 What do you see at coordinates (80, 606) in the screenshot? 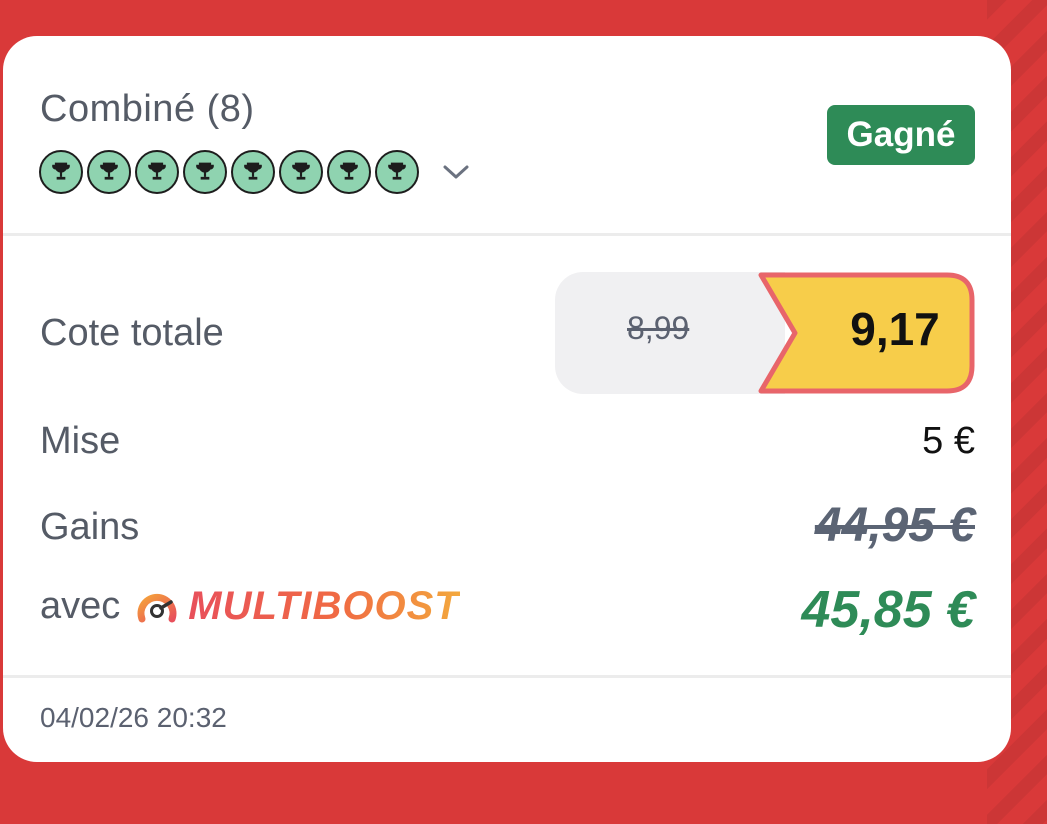
I see `boost-prefix: avec` at bounding box center [80, 606].